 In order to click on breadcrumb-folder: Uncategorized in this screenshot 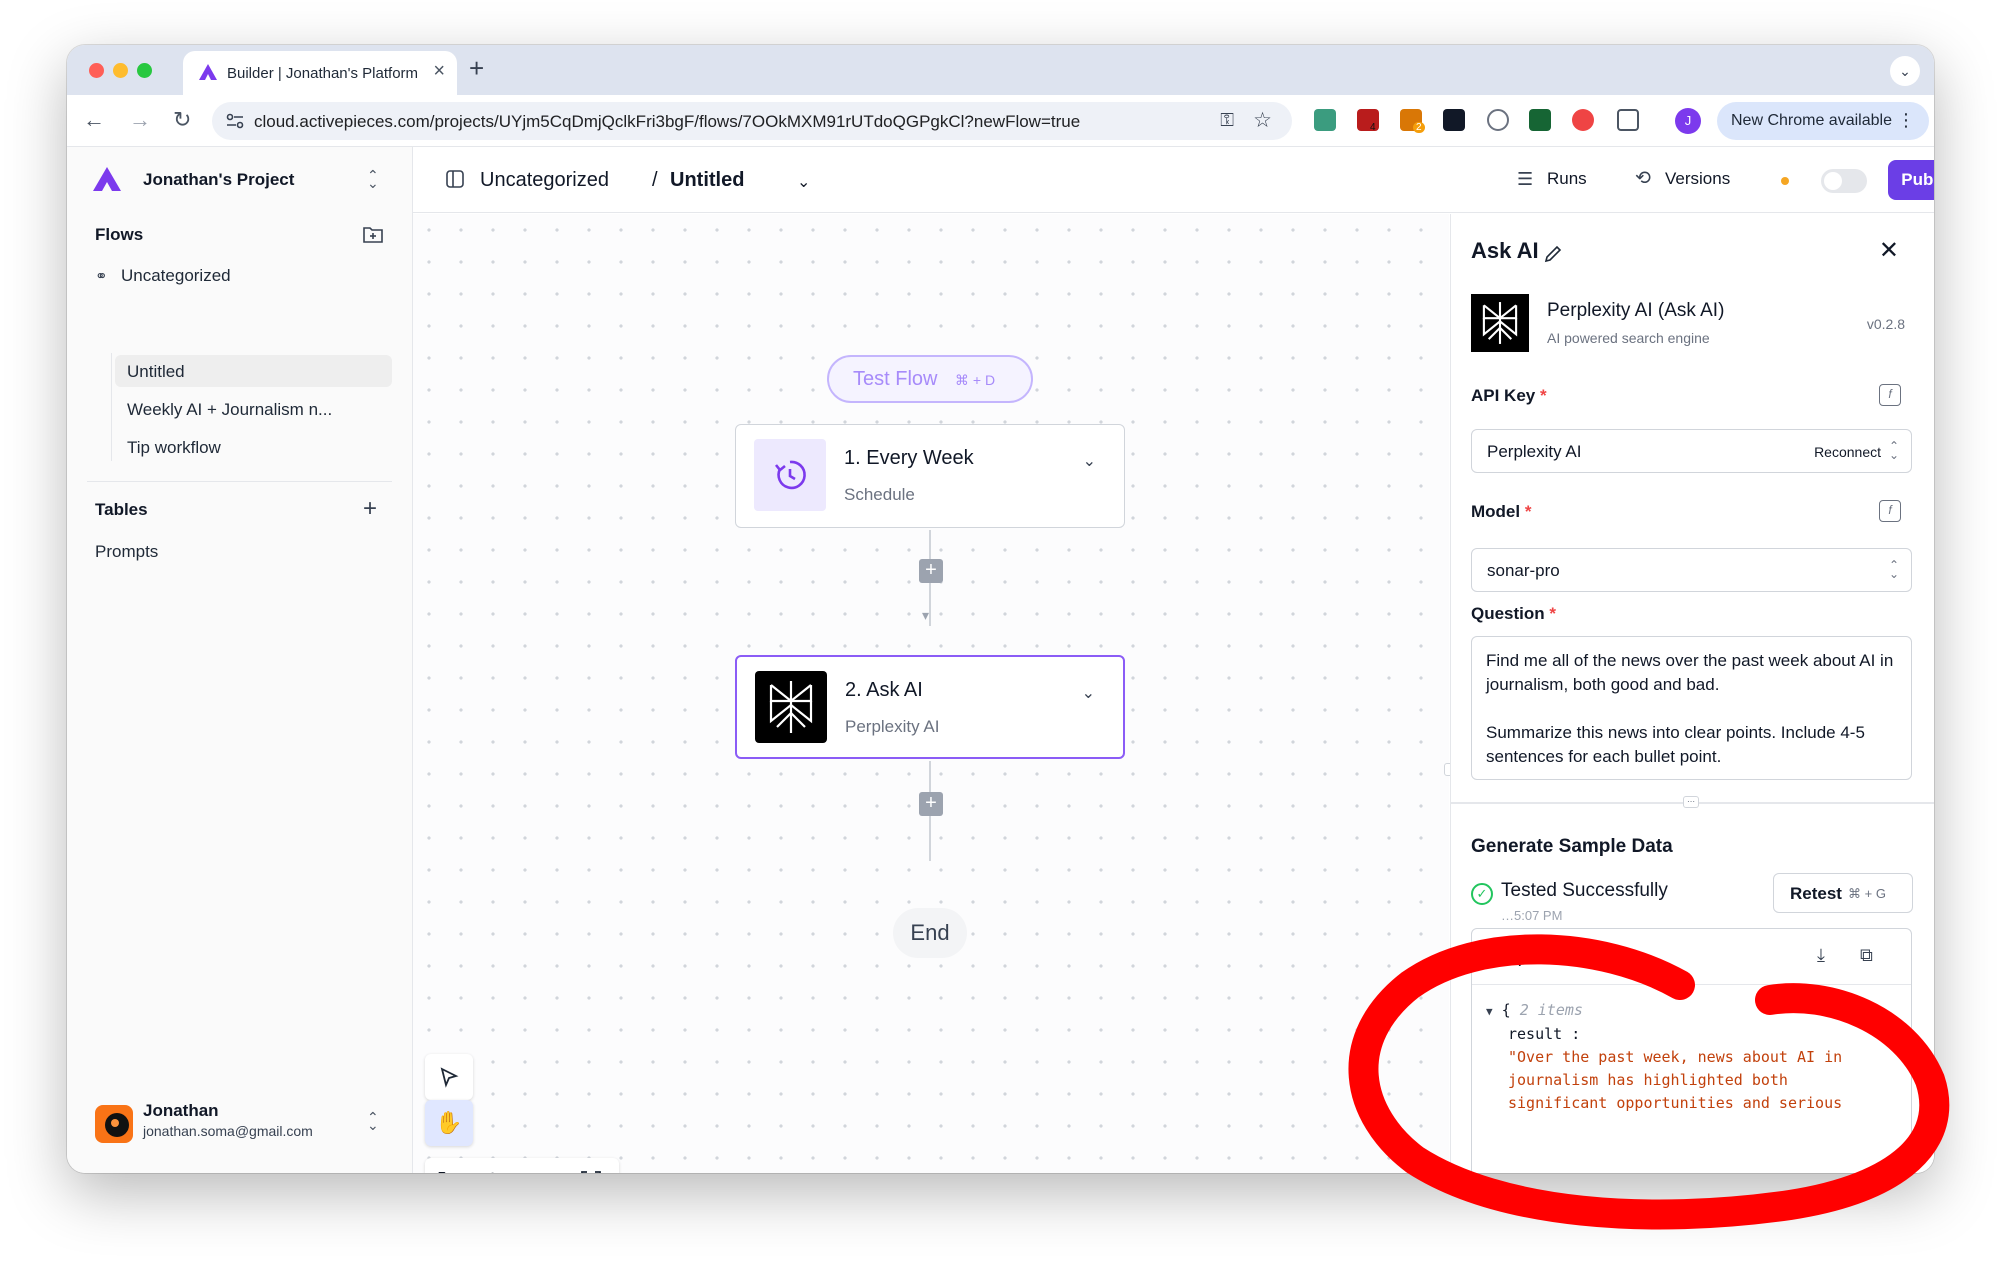, I will do `click(544, 180)`.